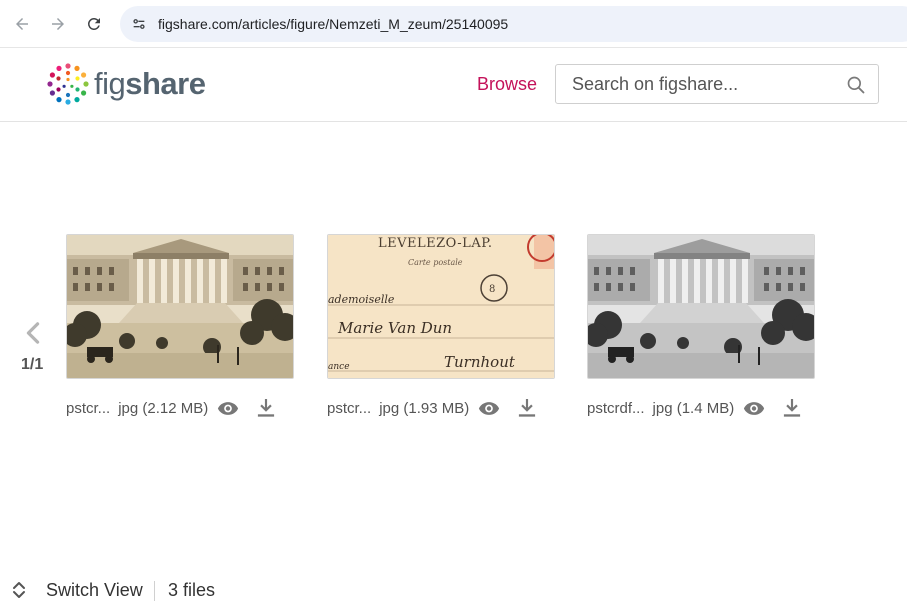  I want to click on file-card: pstcrdf... jpg (1.4 MB), so click(702, 326).